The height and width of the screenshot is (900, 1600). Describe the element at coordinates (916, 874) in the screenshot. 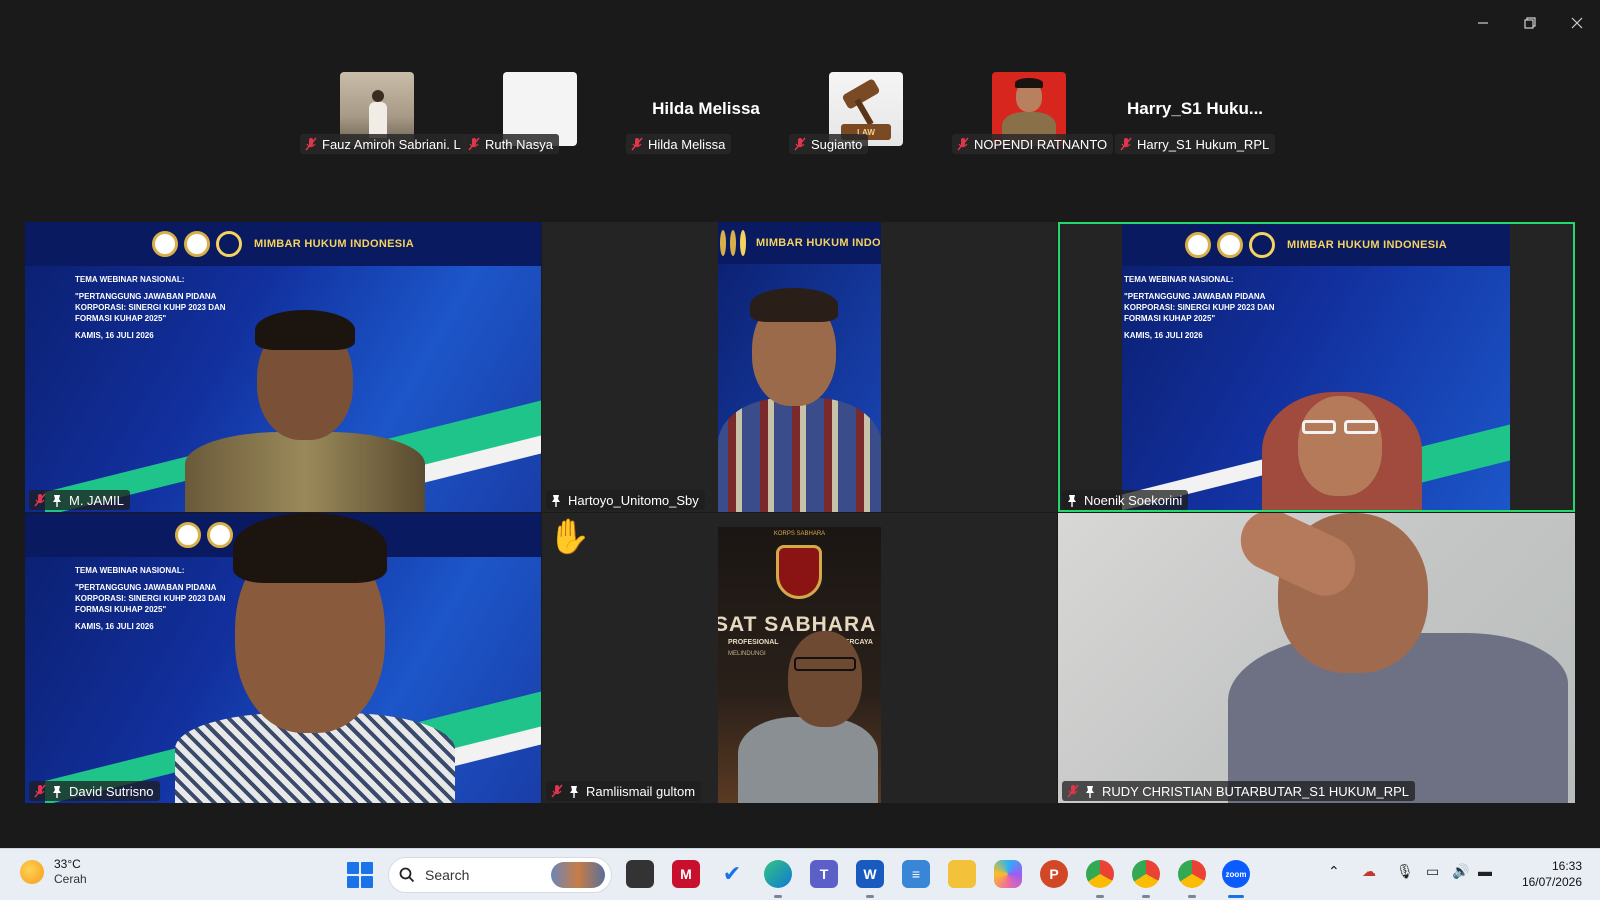

I see `notepad-icon: ≡` at that location.